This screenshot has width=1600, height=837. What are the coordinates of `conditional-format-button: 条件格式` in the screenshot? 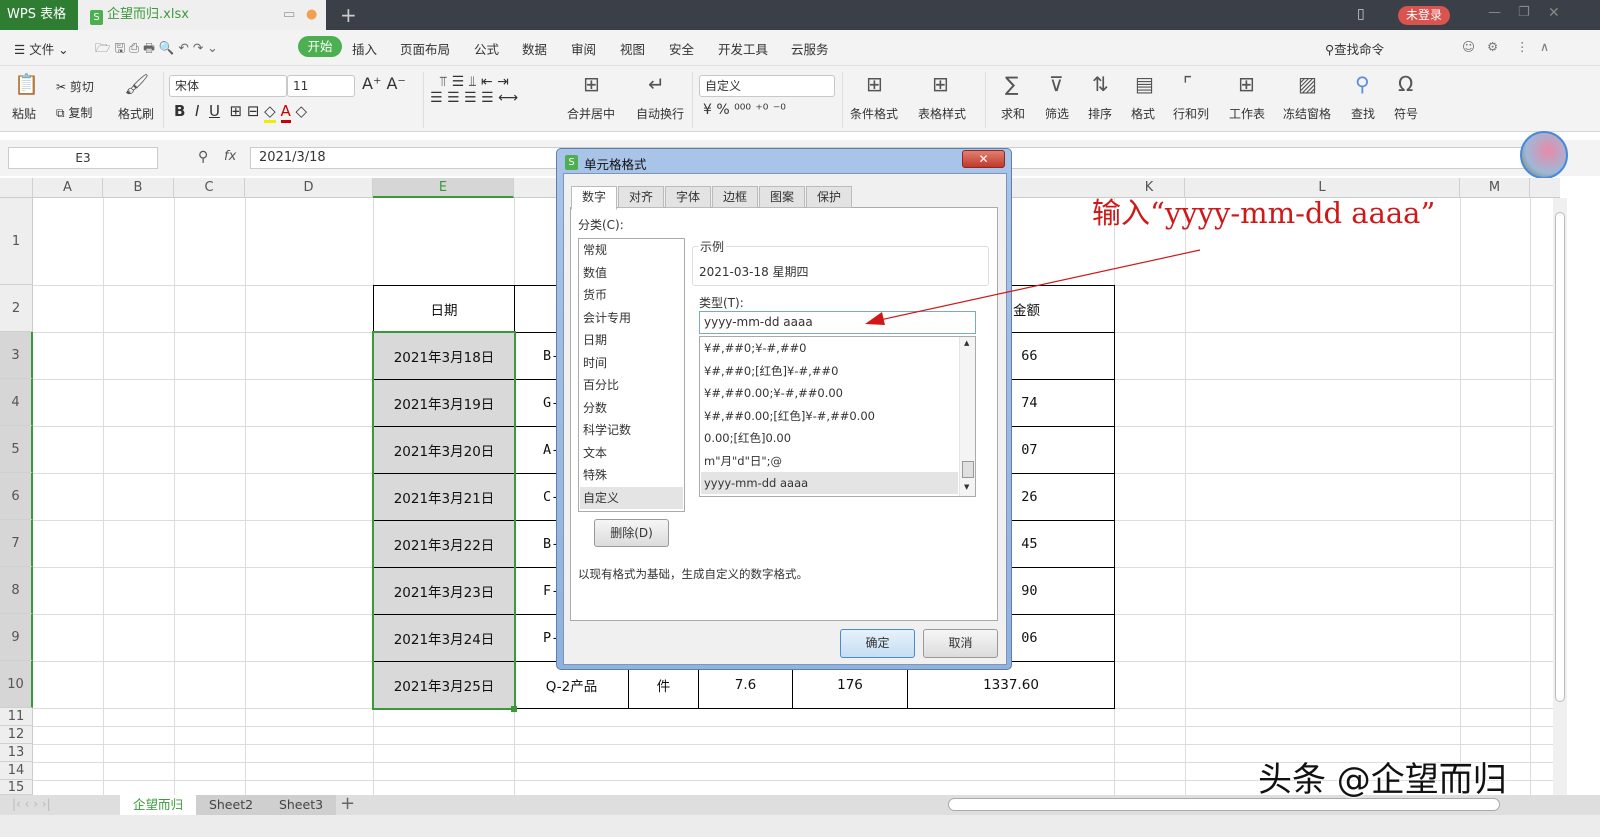 It's located at (874, 113).